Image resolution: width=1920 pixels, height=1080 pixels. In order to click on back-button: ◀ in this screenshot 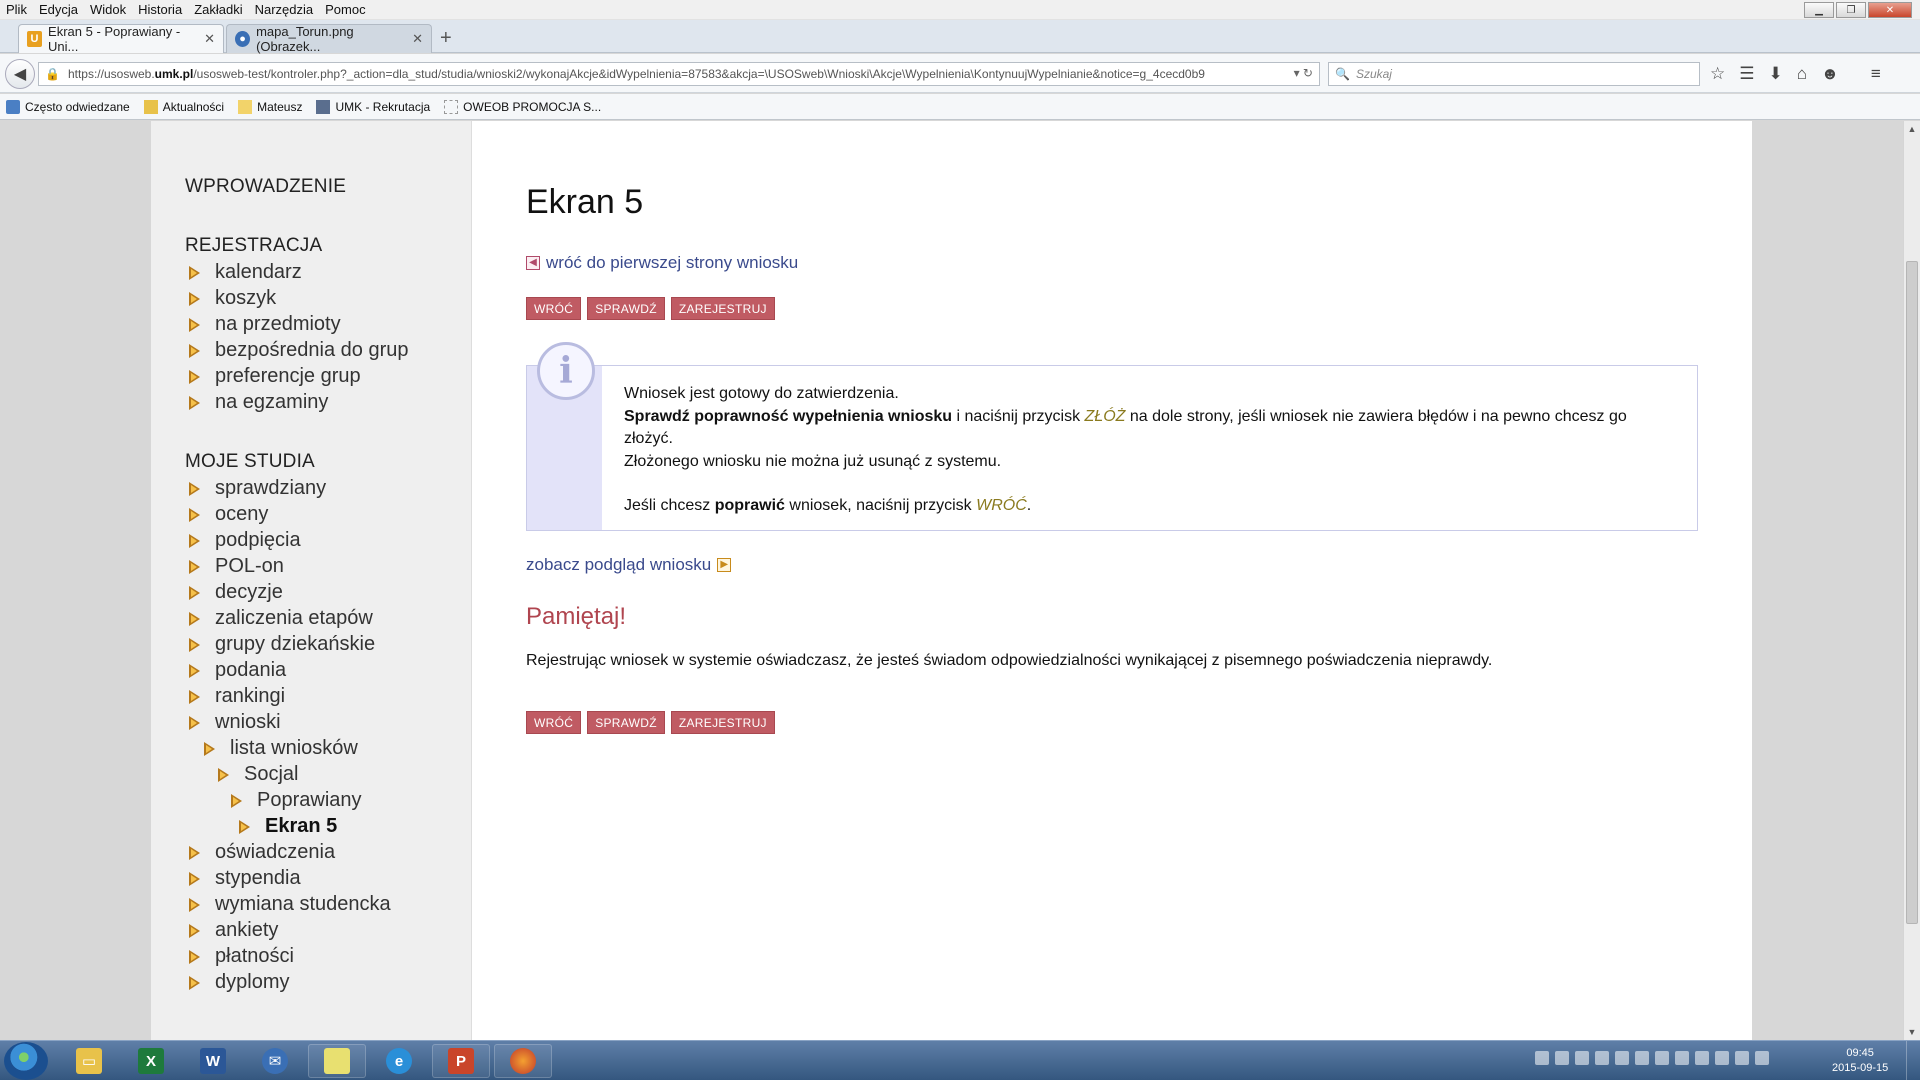, I will do `click(20, 74)`.